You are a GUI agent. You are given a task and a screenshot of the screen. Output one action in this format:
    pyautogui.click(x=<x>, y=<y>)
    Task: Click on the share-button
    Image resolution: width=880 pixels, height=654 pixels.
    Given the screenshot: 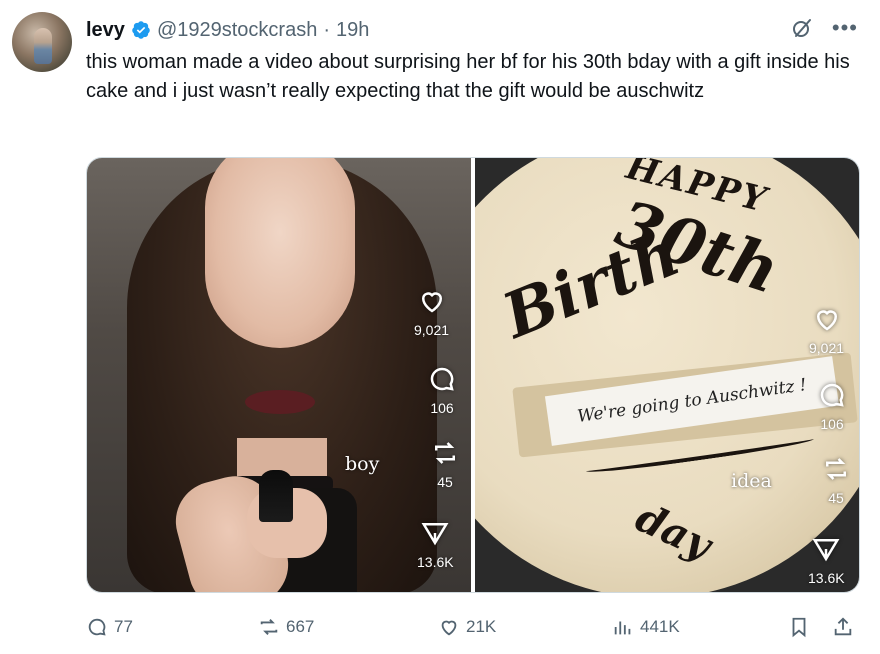 What is the action you would take?
    pyautogui.click(x=843, y=627)
    